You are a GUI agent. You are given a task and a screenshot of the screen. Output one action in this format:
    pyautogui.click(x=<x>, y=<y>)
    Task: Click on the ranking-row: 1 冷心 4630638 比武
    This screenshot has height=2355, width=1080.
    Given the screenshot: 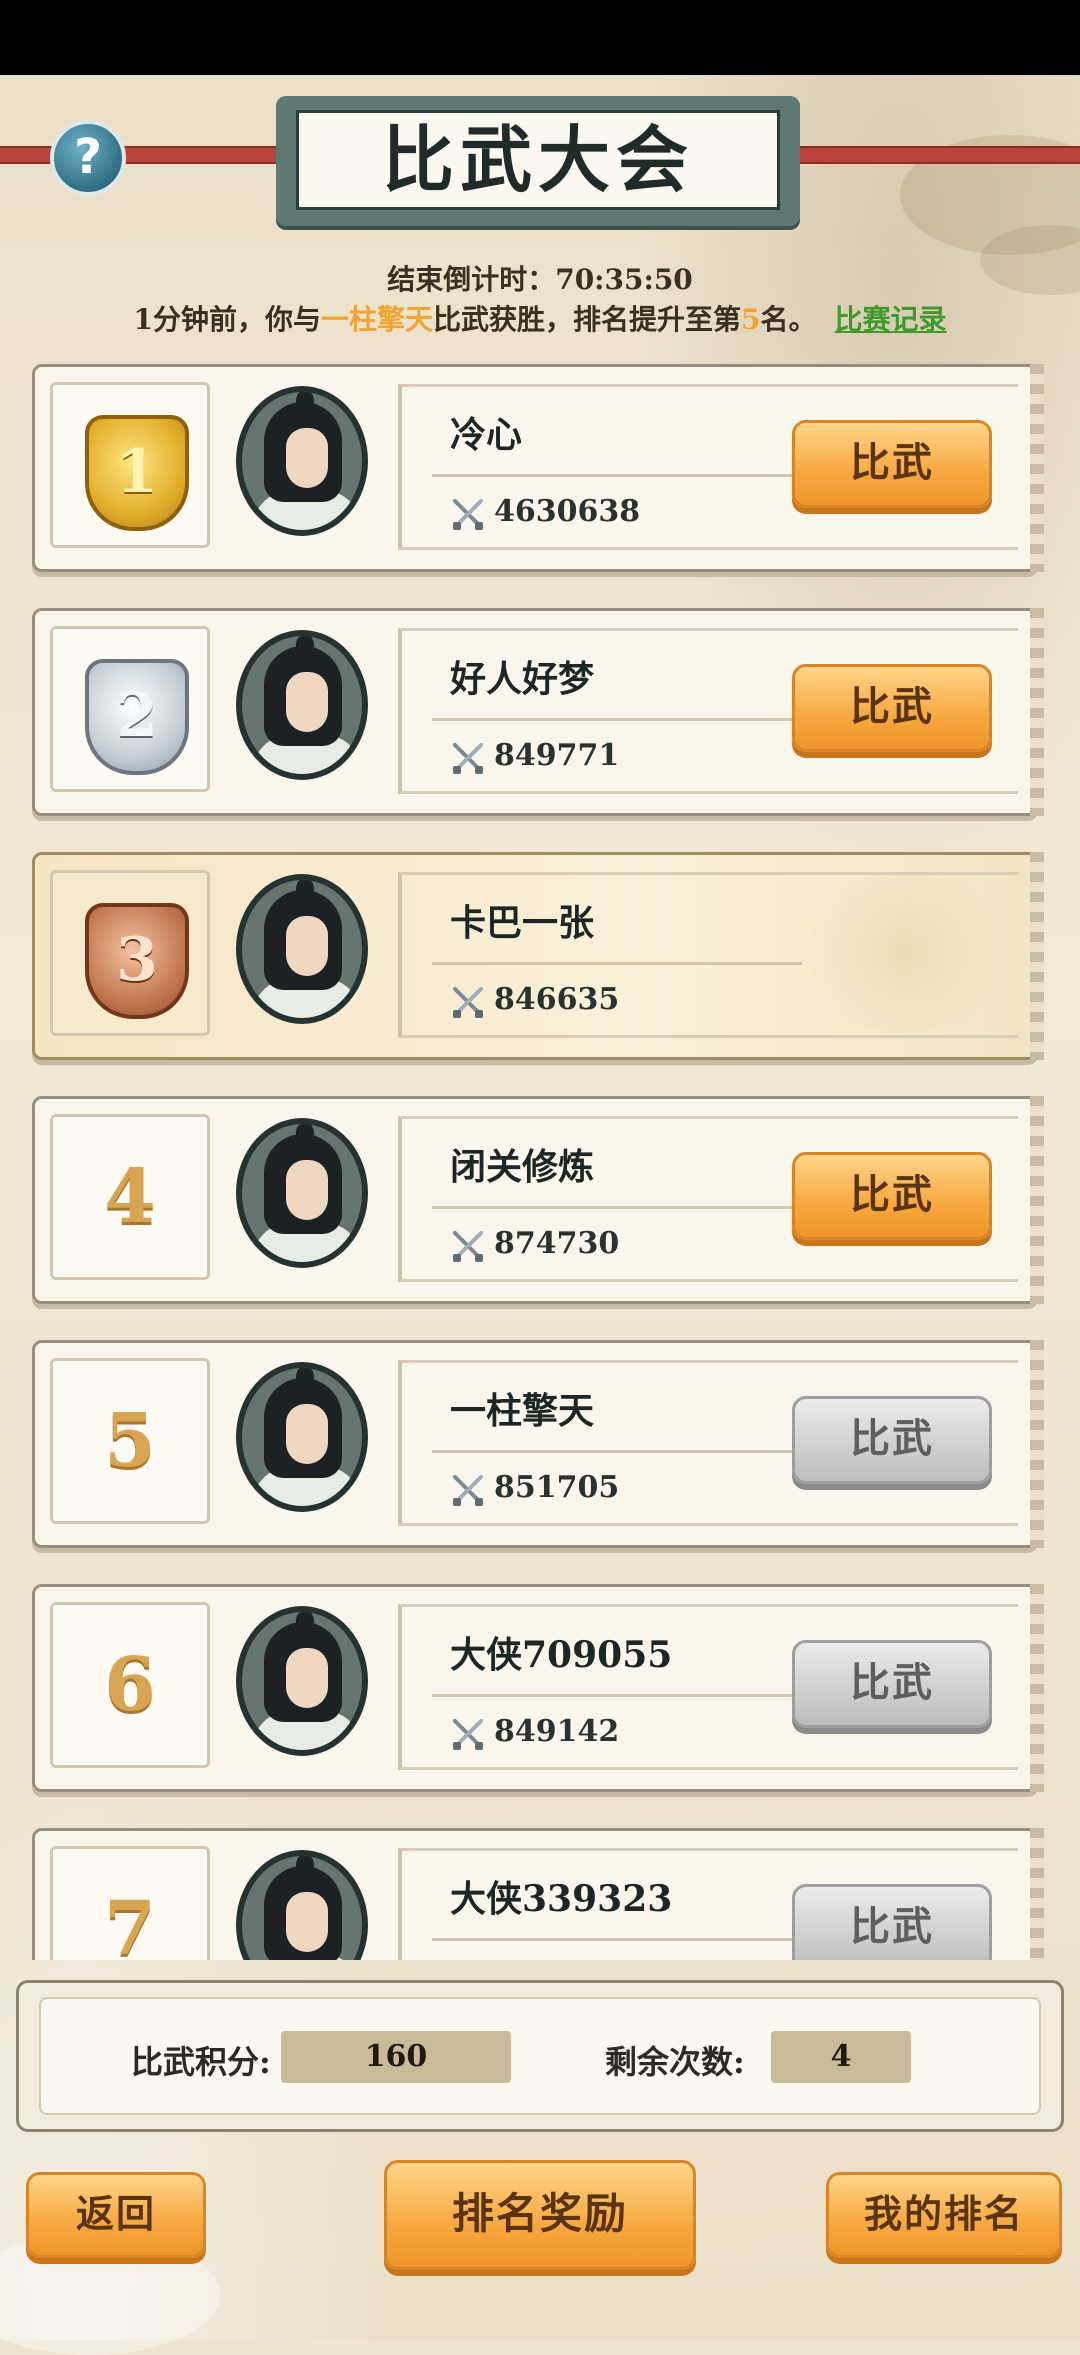 What is the action you would take?
    pyautogui.click(x=538, y=468)
    